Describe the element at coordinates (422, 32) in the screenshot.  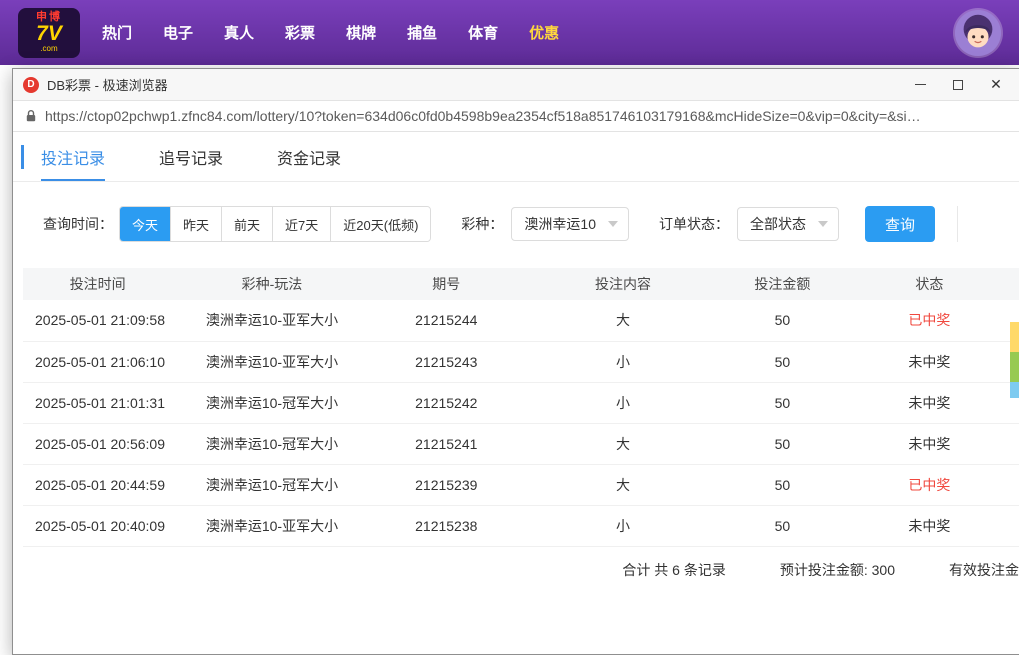
I see `nav-item: 捕鱼` at that location.